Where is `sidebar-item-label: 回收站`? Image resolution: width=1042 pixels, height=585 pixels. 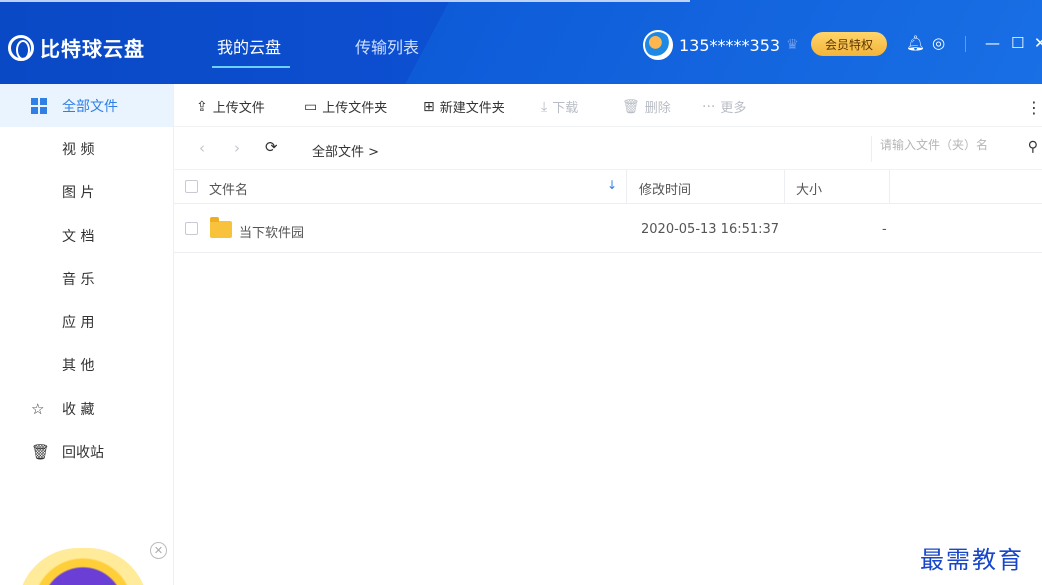
sidebar-item-label: 回收站 is located at coordinates (83, 453).